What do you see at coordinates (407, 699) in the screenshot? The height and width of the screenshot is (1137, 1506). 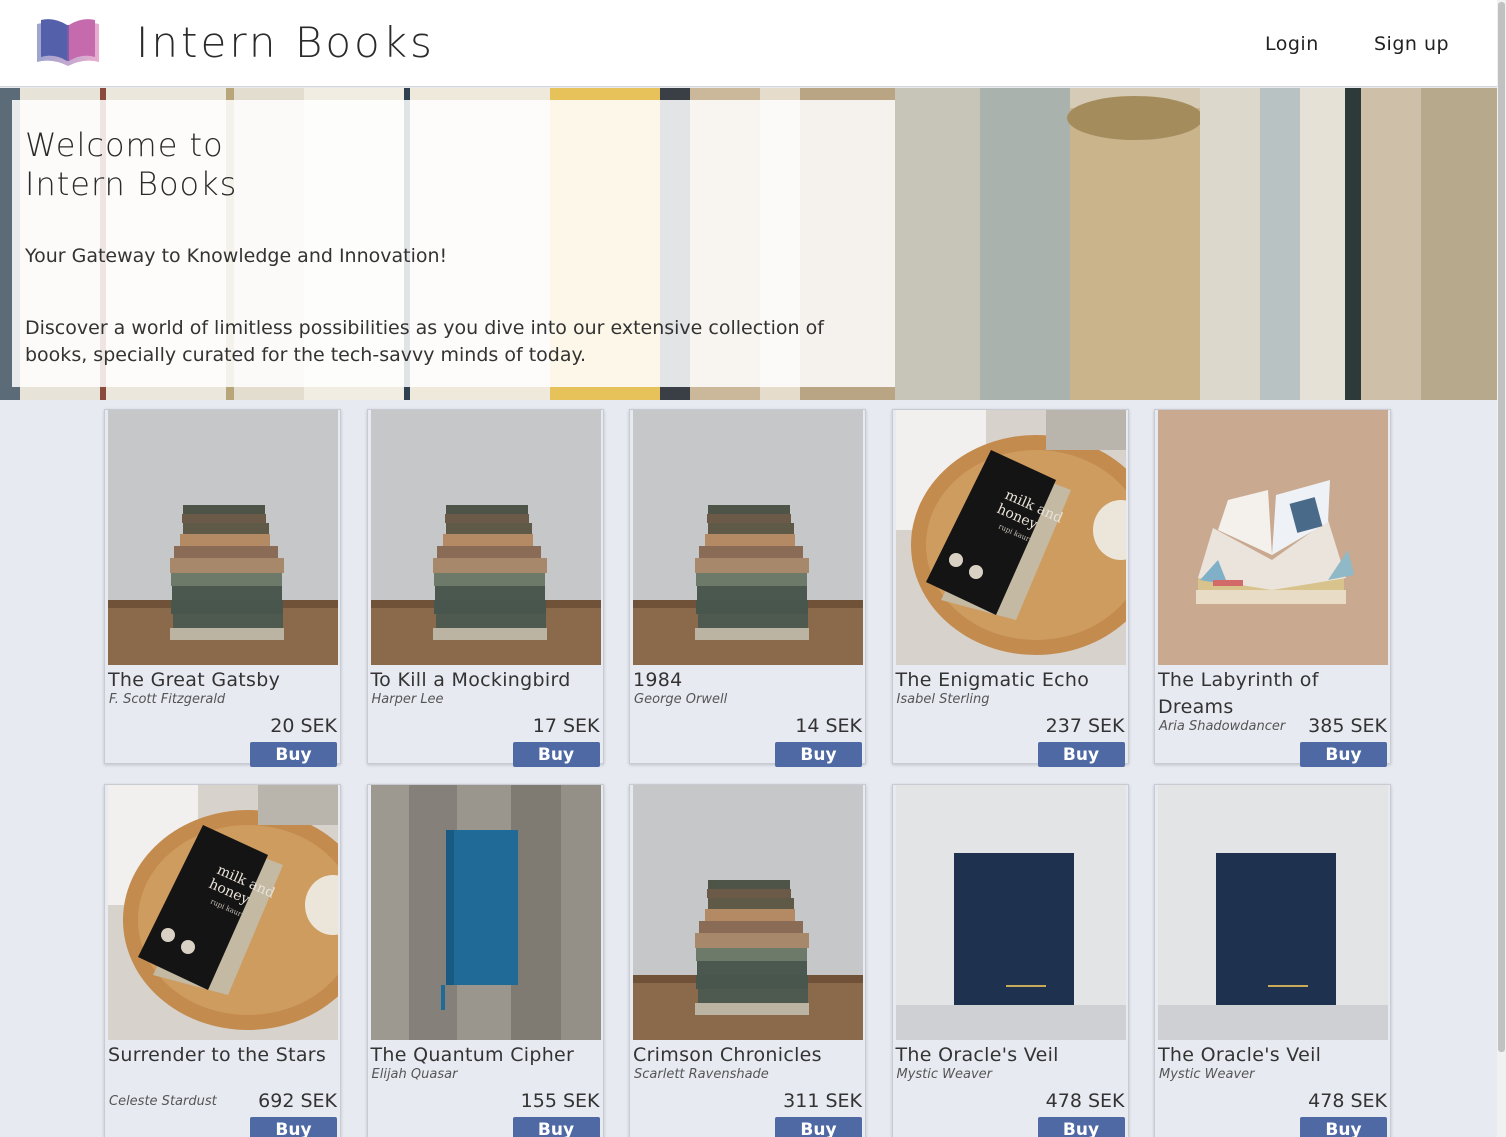 I see `book-author: Harper Lee` at bounding box center [407, 699].